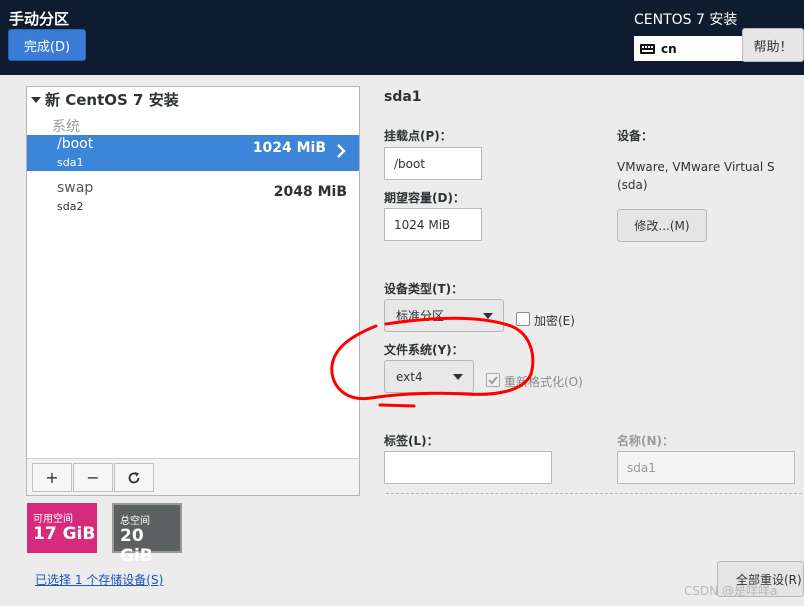 The width and height of the screenshot is (804, 606). What do you see at coordinates (635, 136) in the screenshot?
I see `device-label: 设备：` at bounding box center [635, 136].